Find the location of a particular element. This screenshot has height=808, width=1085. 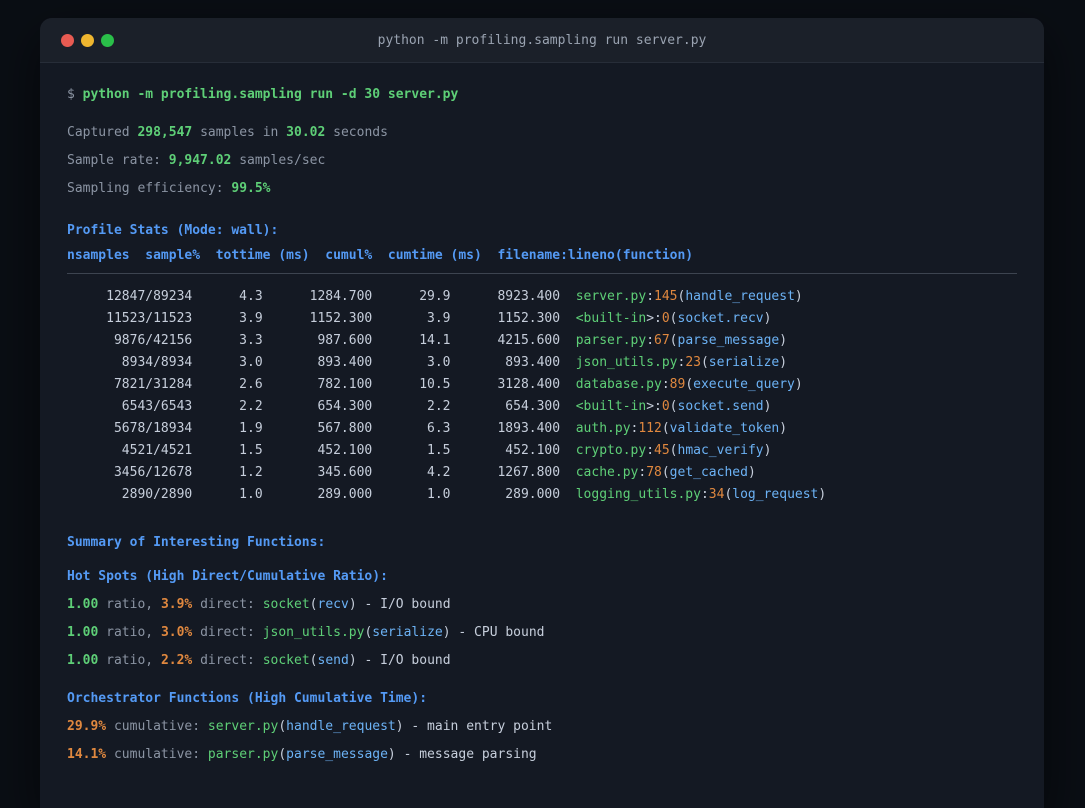

capture-suffix-label: seconds is located at coordinates (356, 132).